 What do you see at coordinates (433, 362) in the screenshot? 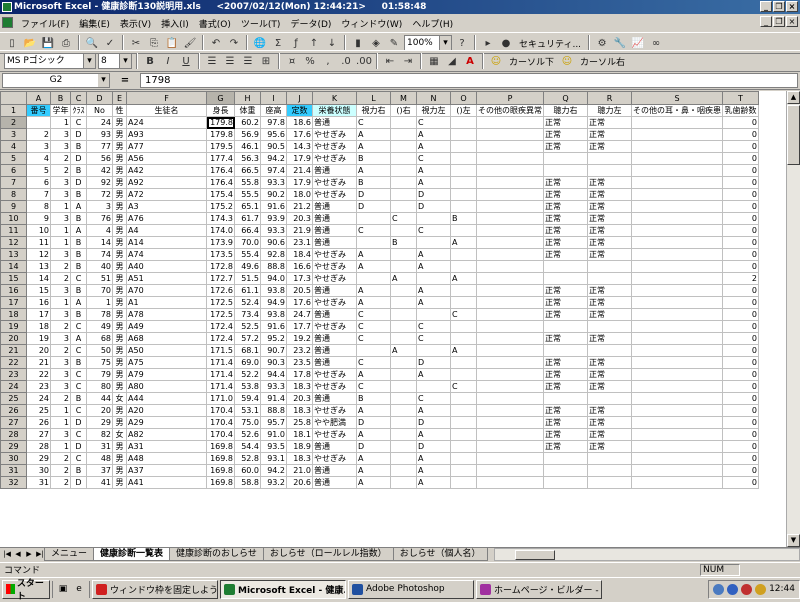
I see `table-cell: D` at bounding box center [433, 362].